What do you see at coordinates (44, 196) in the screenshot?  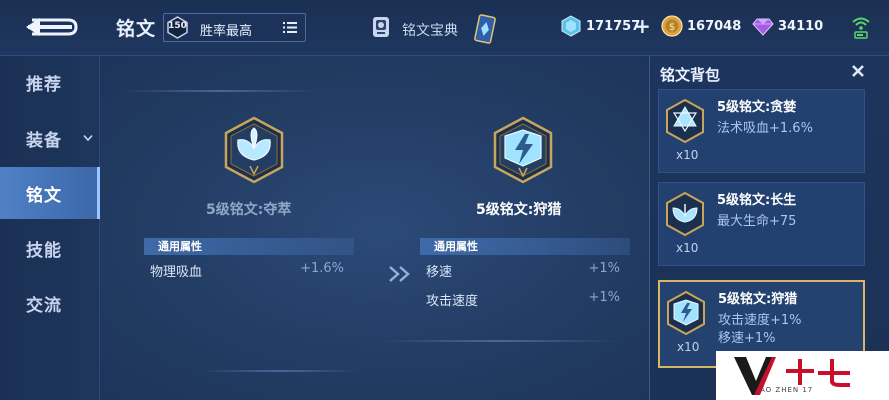 I see `sidebar-item-label: 铭文` at bounding box center [44, 196].